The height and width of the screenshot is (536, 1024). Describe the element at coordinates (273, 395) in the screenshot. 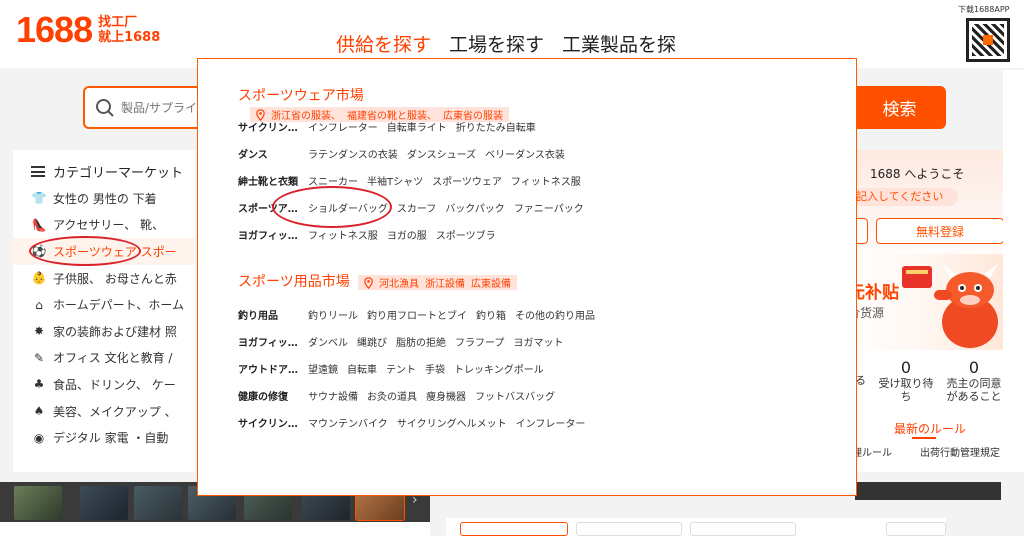

I see `subcategory-label: 健康の修復` at that location.